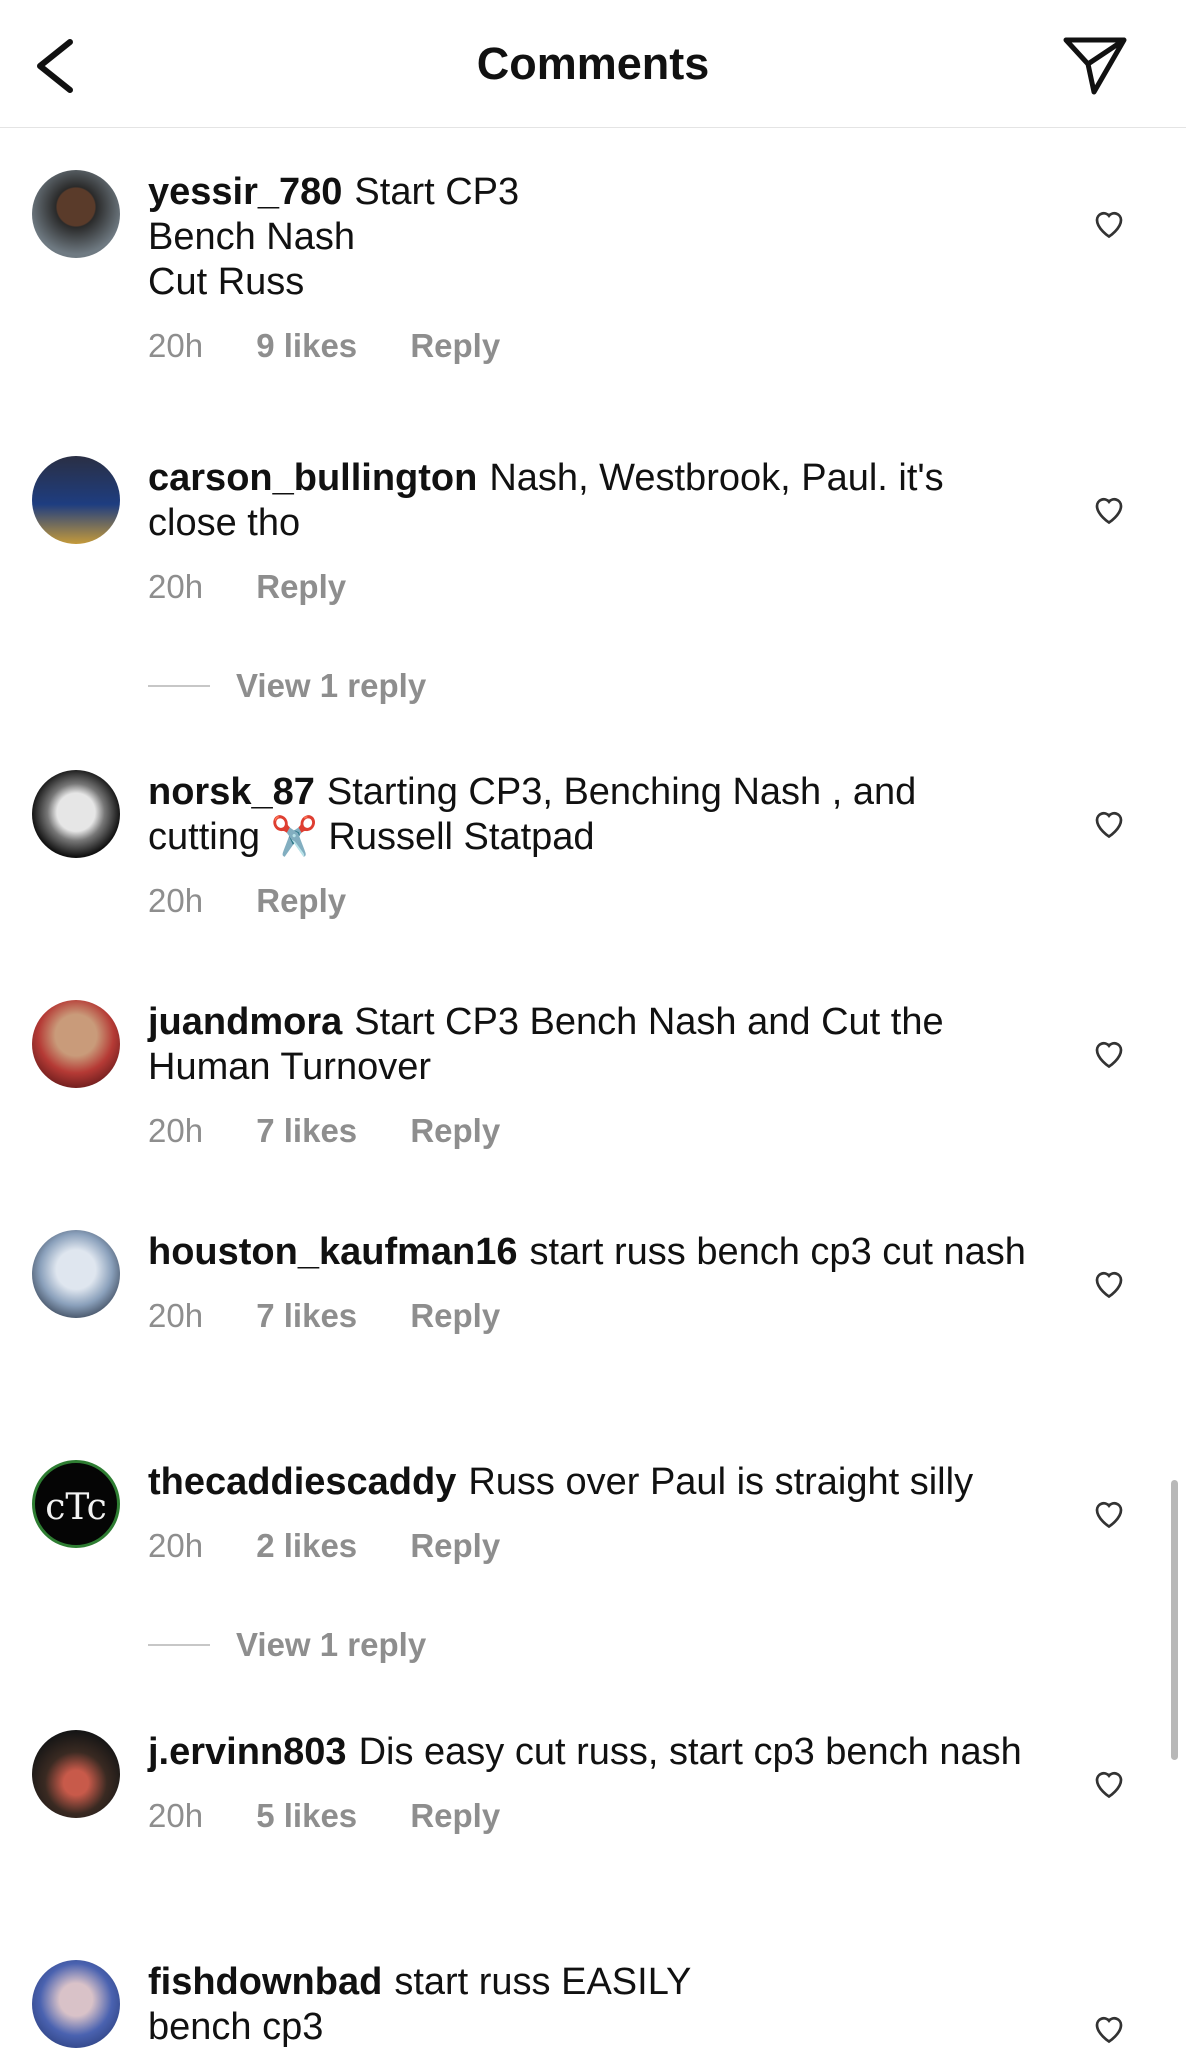 This screenshot has height=2050, width=1186. I want to click on paper-plane-icon, so click(1095, 66).